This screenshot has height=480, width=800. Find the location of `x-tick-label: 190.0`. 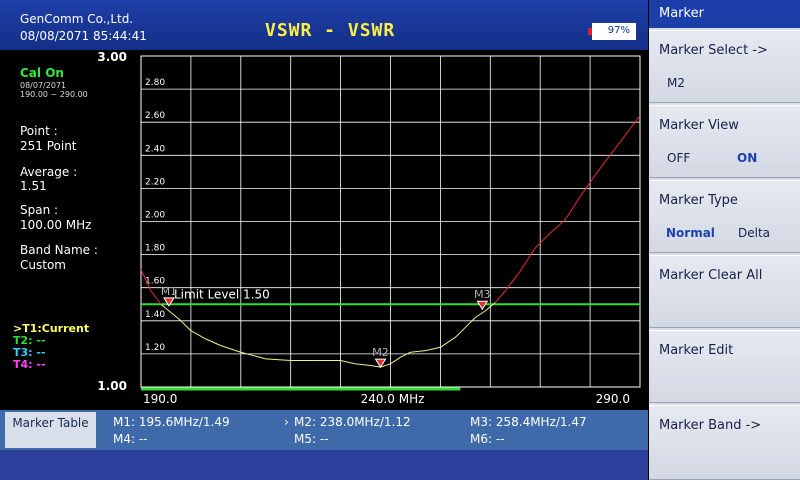

x-tick-label: 190.0 is located at coordinates (160, 399).